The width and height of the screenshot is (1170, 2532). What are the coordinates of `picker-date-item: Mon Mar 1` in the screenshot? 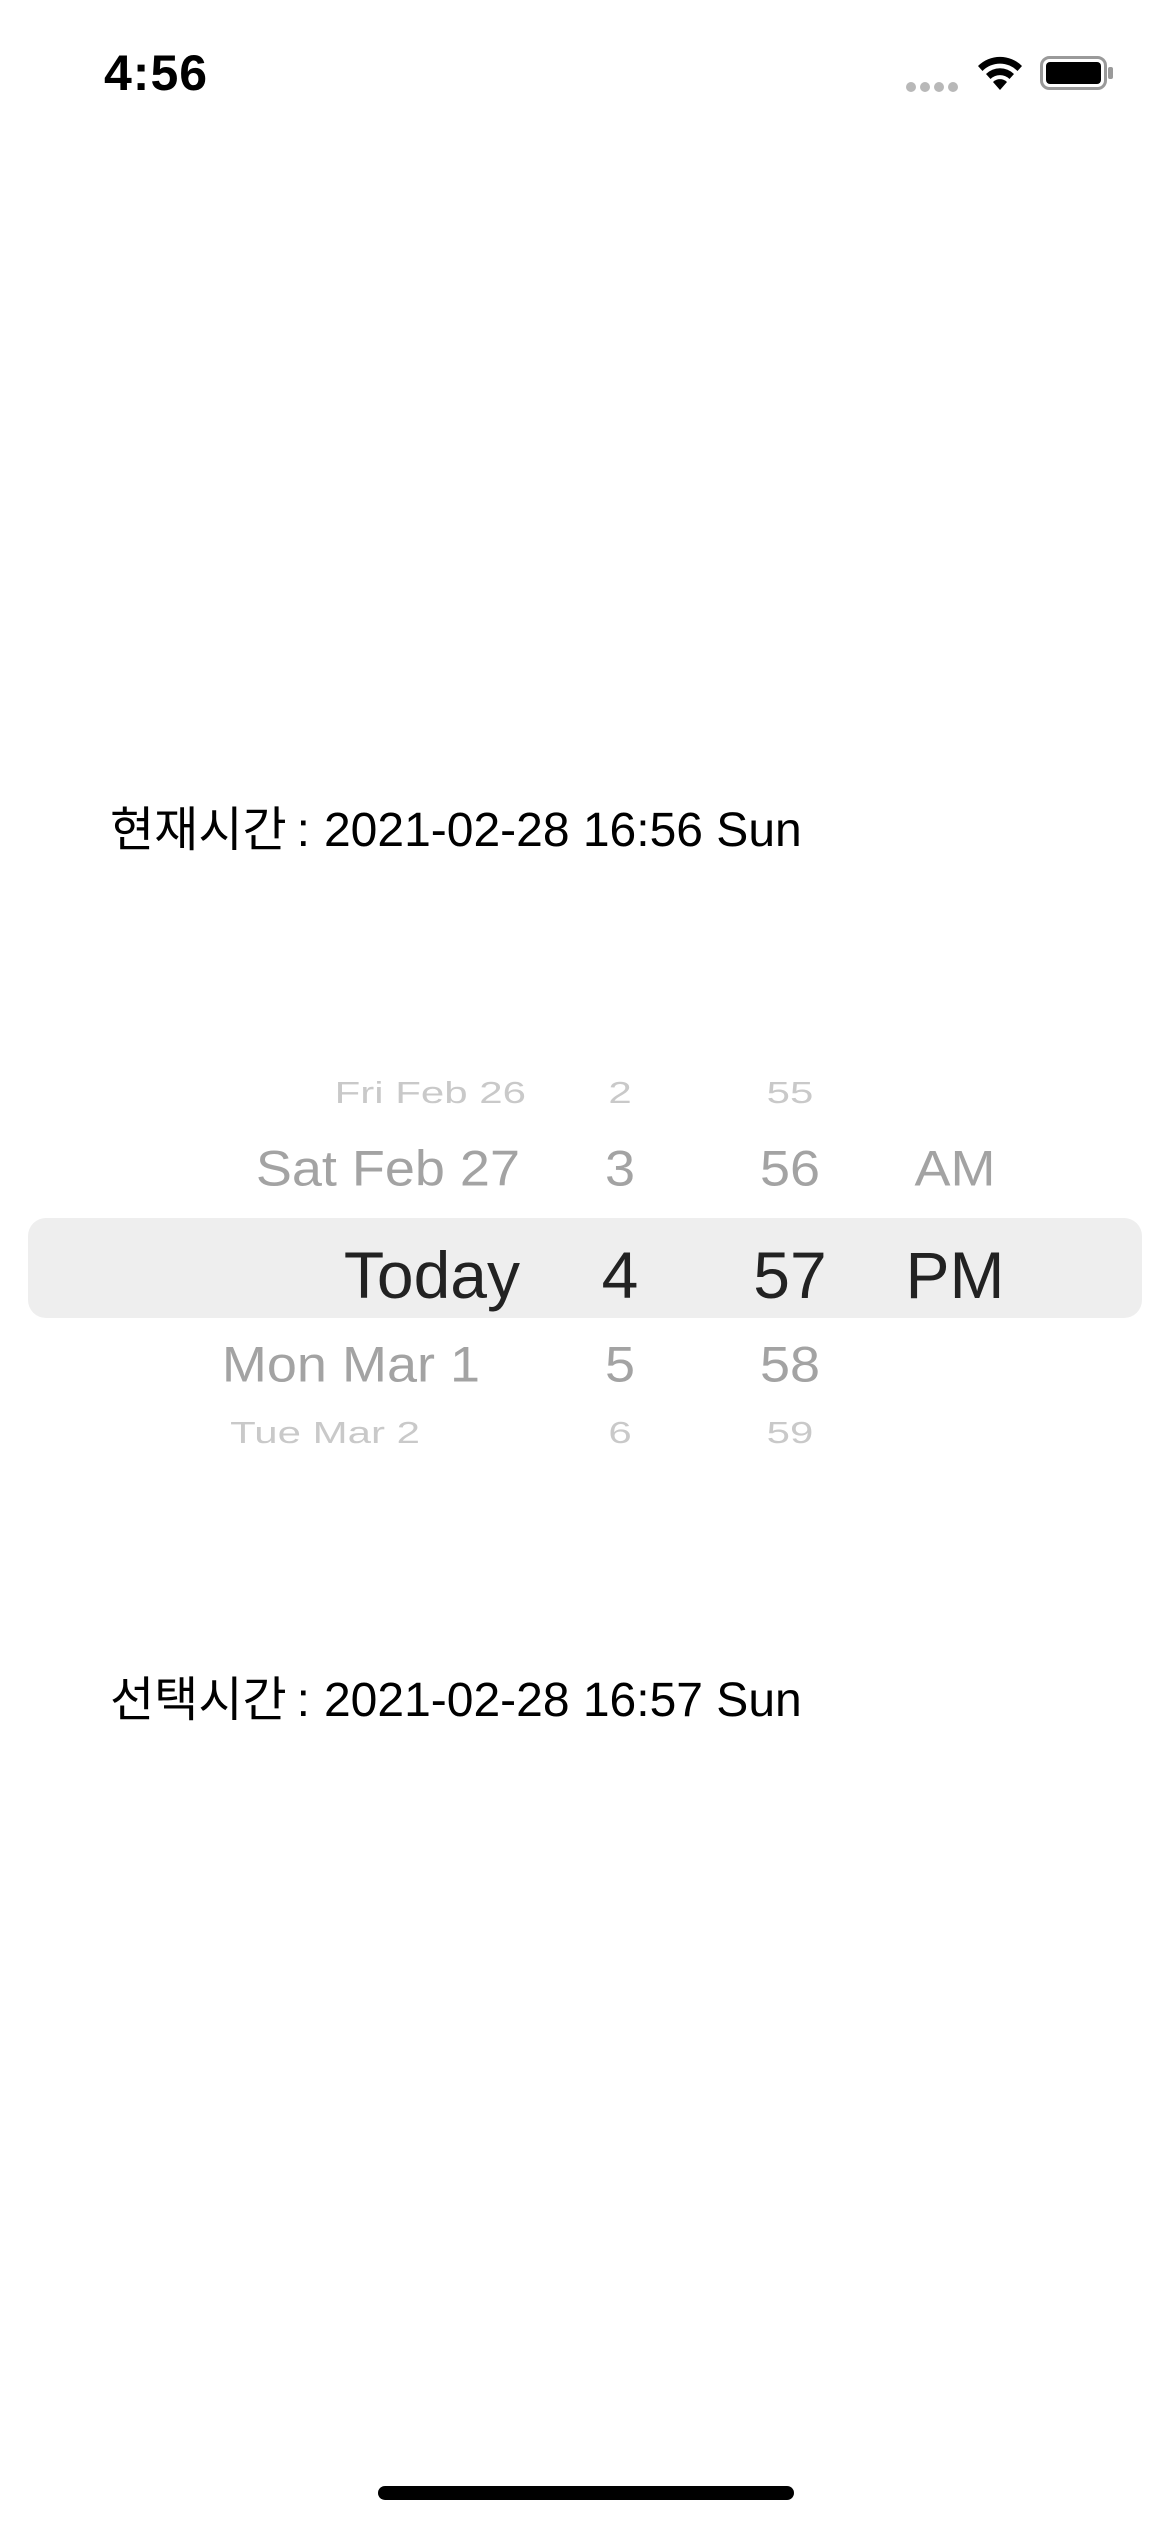 It's located at (290, 1365).